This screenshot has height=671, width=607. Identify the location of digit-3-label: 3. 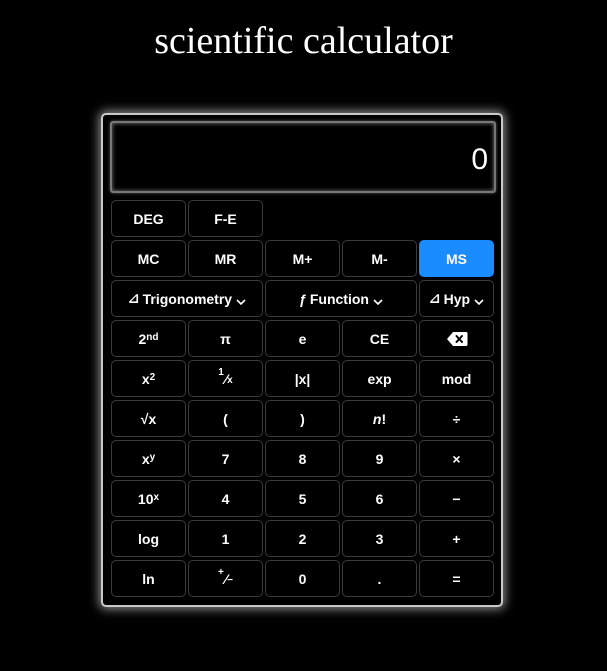
(379, 538).